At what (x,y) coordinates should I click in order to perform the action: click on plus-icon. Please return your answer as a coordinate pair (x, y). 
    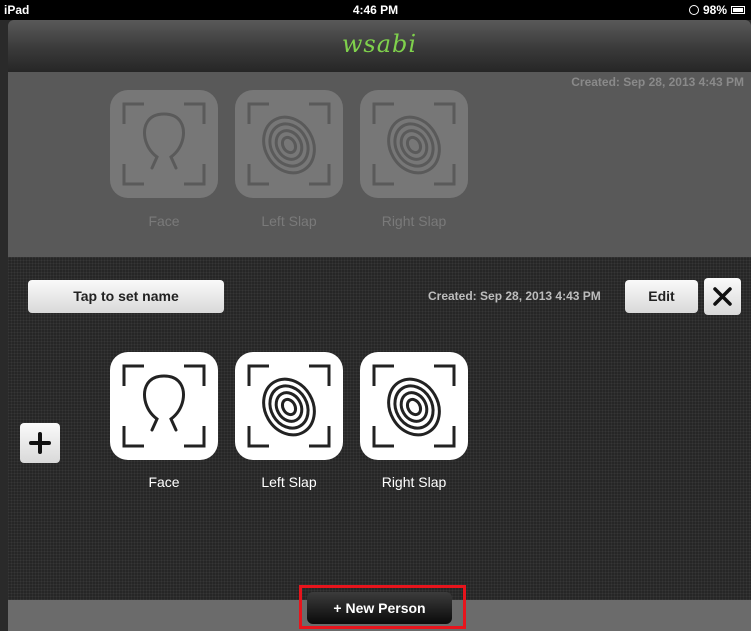
    Looking at the image, I should click on (40, 443).